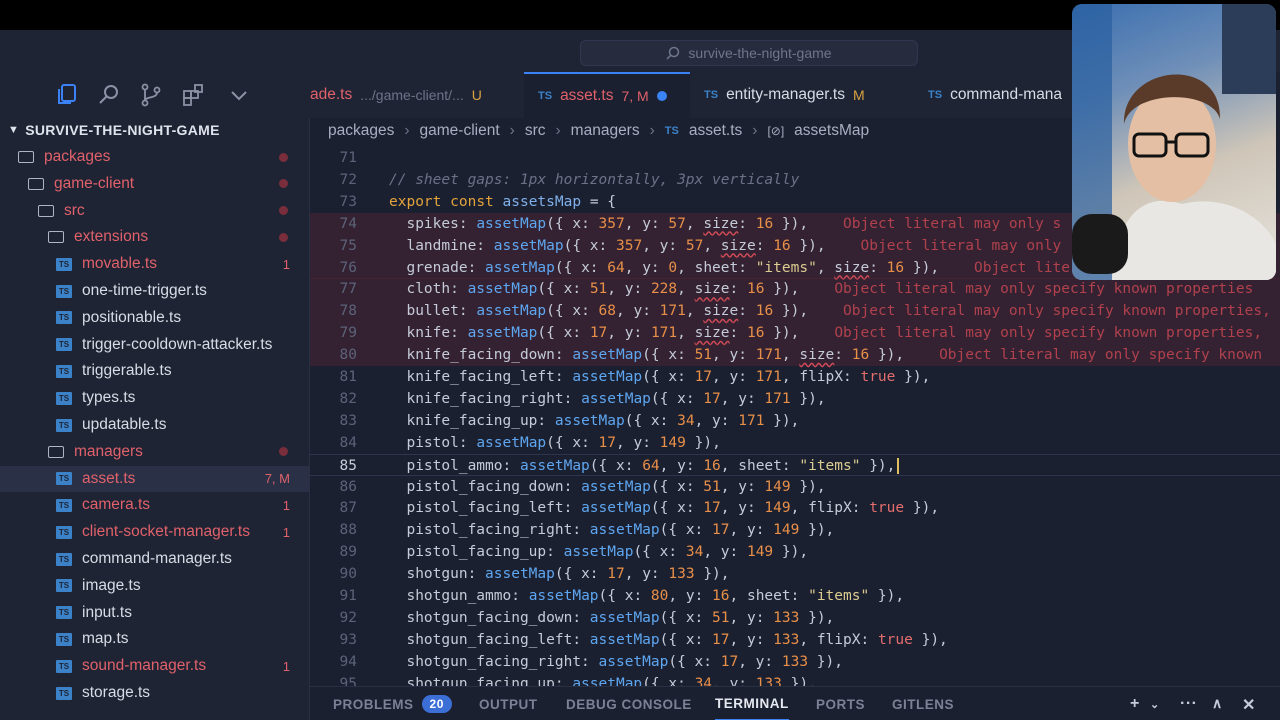 This screenshot has height=720, width=1280. Describe the element at coordinates (572, 442) in the screenshot. I see `code-token: ({ x:` at that location.